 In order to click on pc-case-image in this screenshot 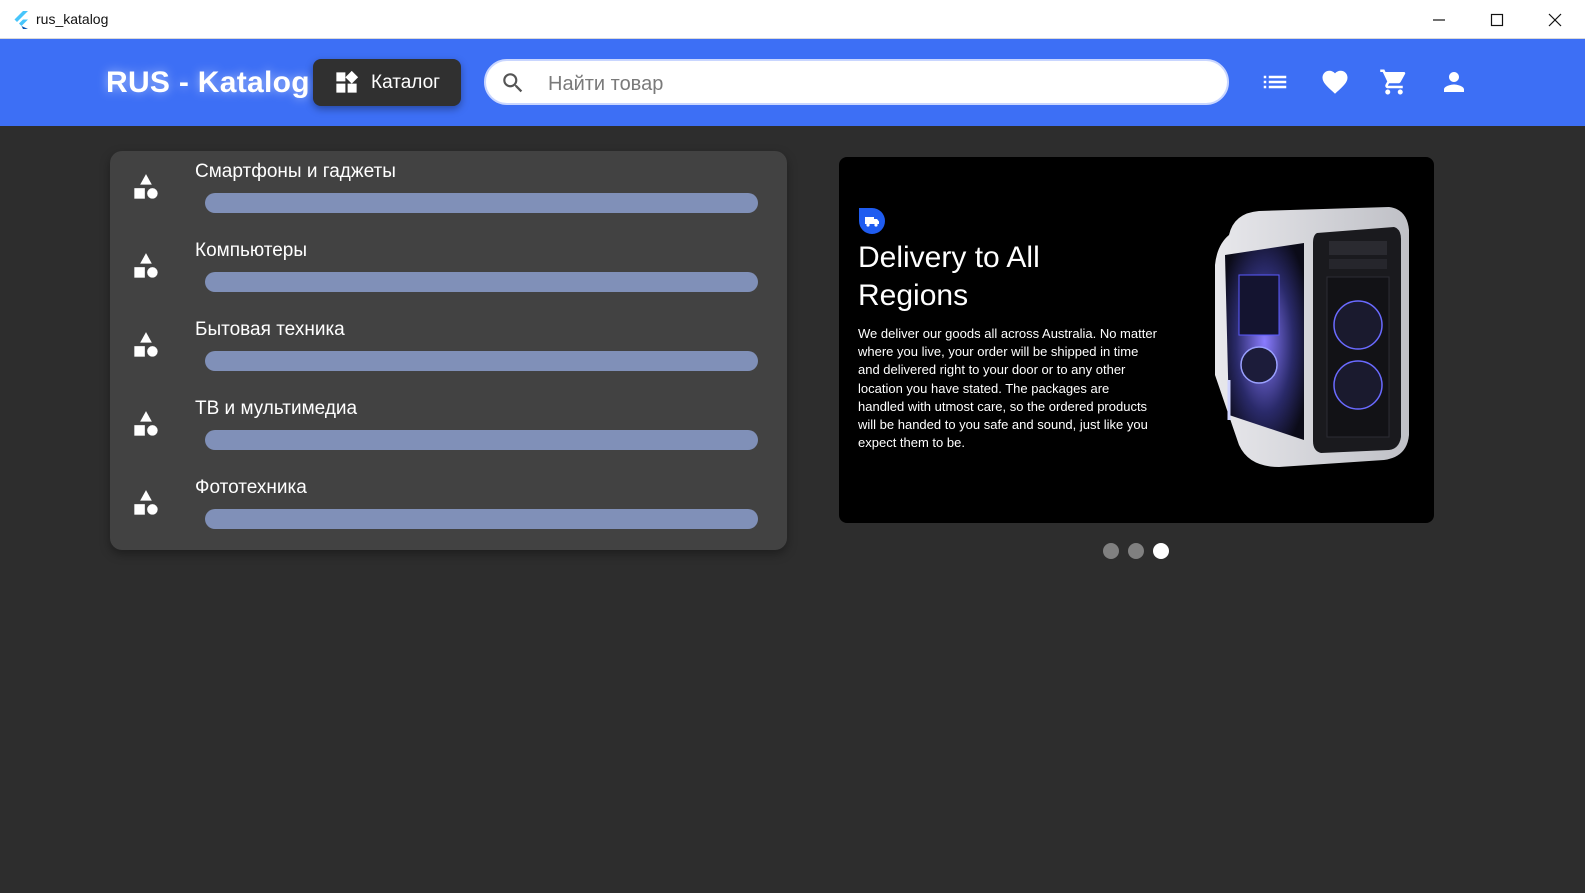, I will do `click(1312, 337)`.